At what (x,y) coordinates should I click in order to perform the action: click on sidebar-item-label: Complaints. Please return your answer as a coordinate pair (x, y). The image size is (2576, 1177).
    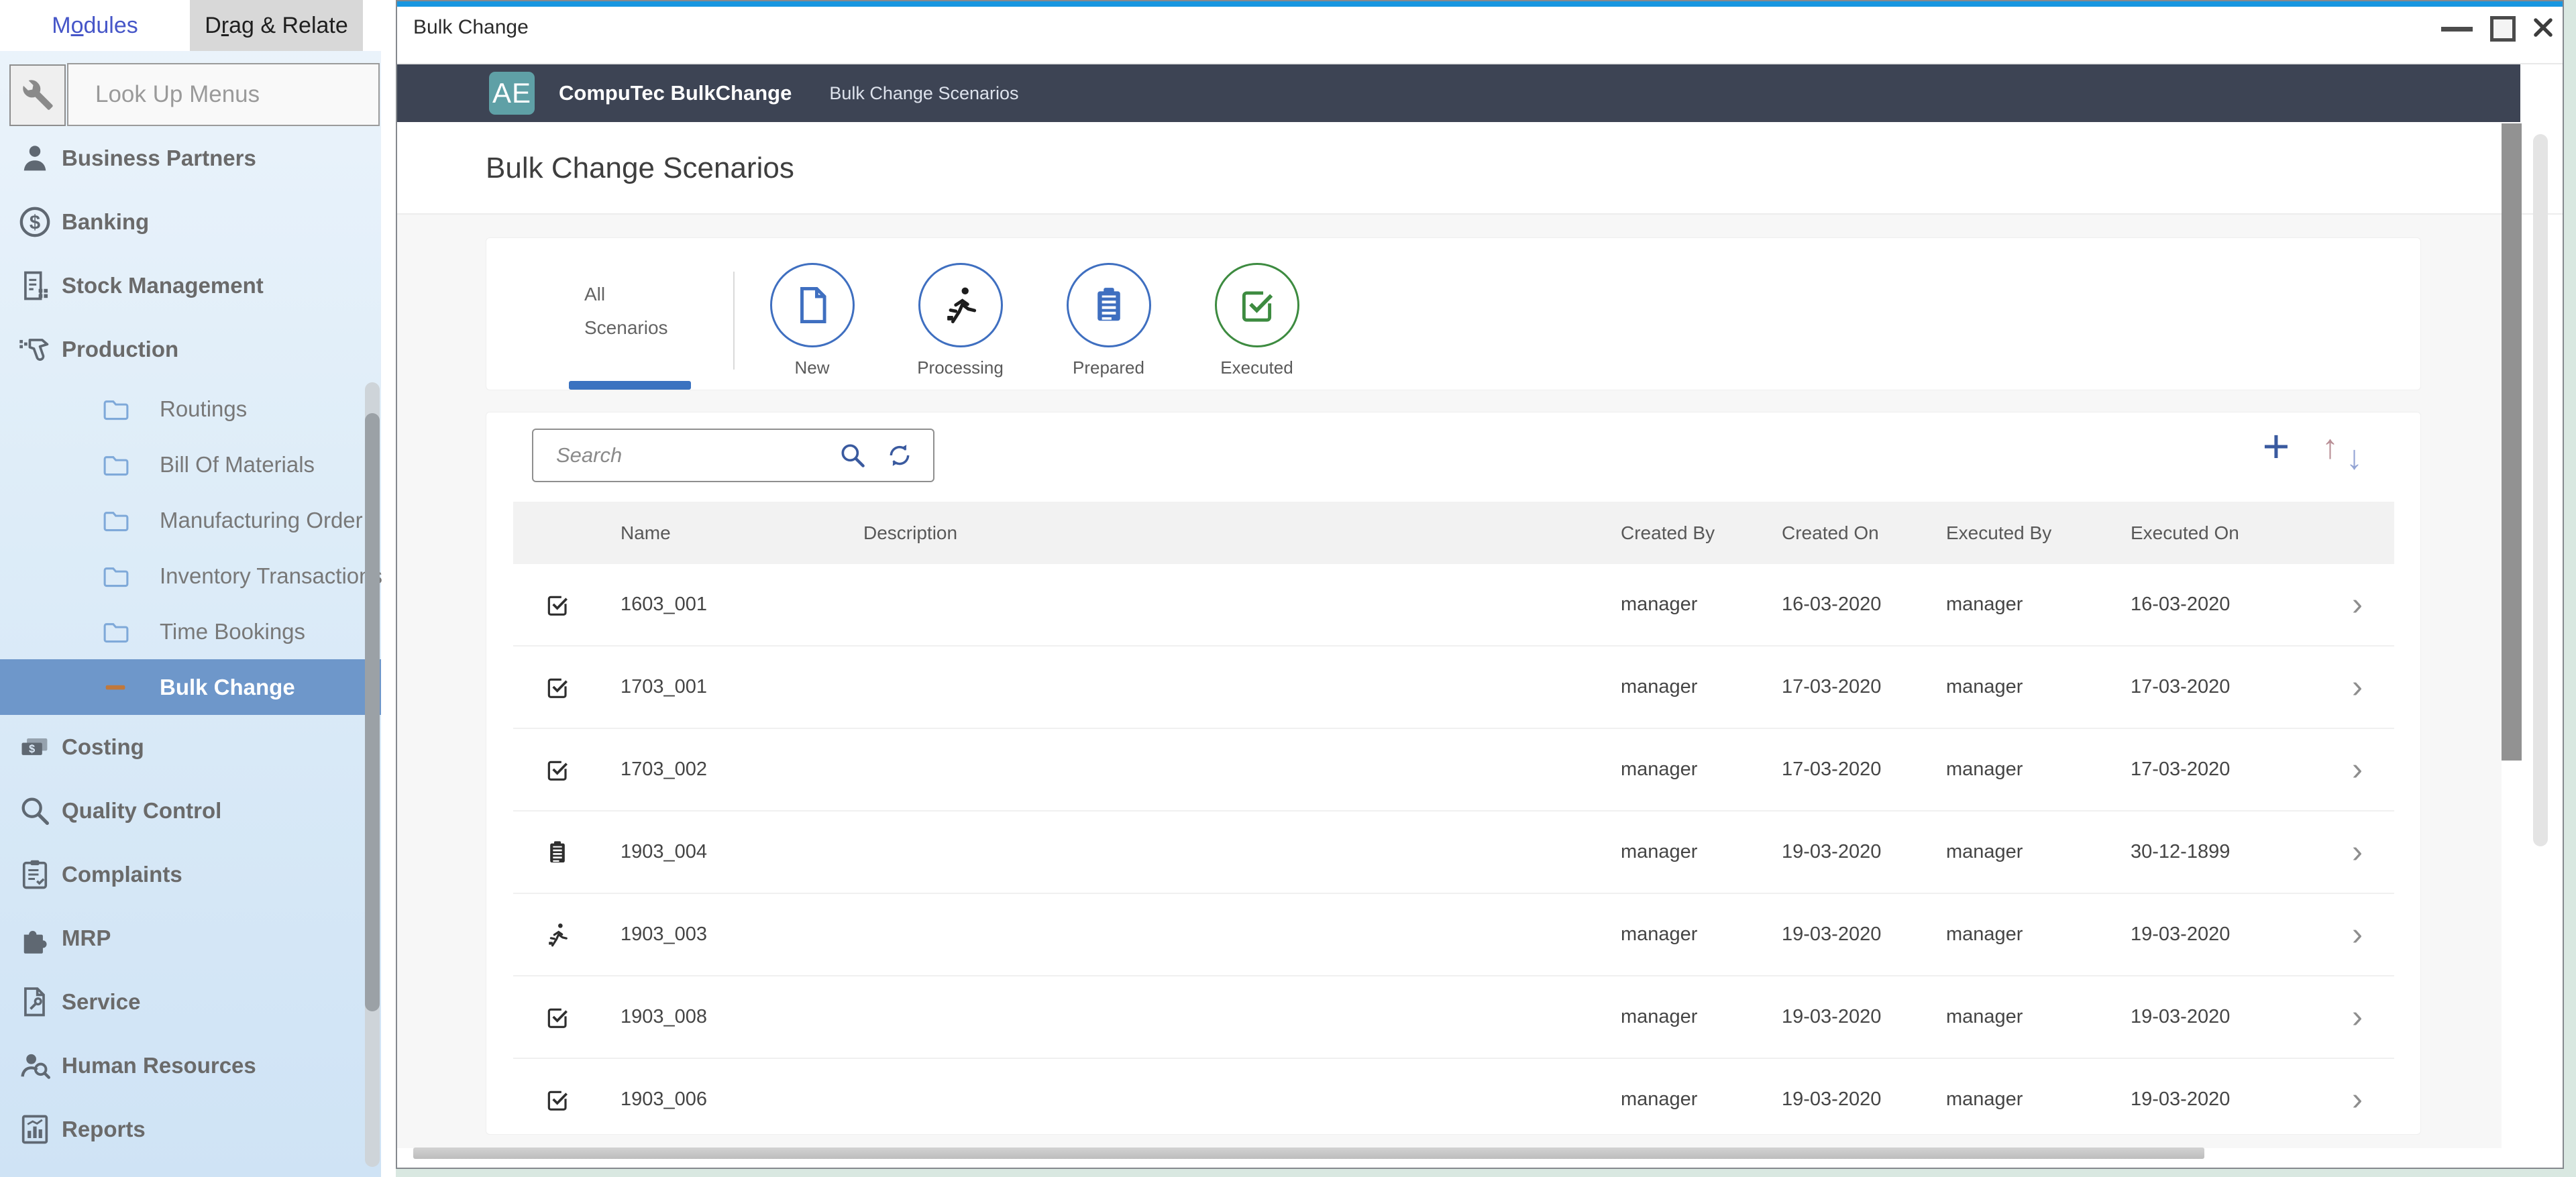
    Looking at the image, I should click on (122, 874).